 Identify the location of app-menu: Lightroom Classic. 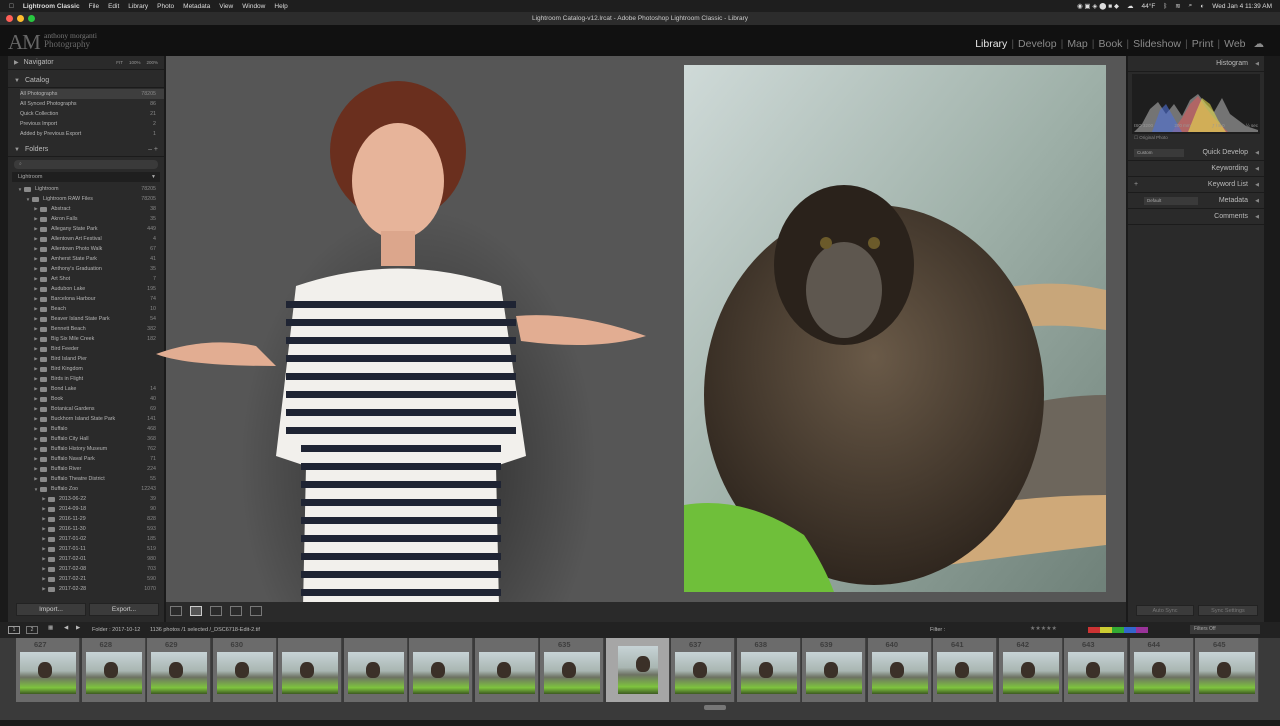
(51, 6).